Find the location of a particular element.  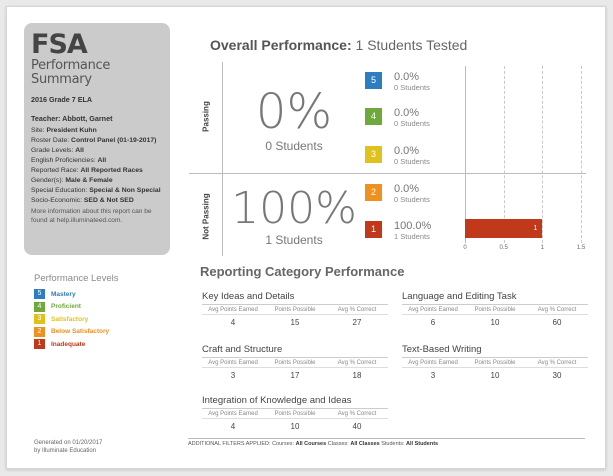

courses-label: Courses: is located at coordinates (283, 444).